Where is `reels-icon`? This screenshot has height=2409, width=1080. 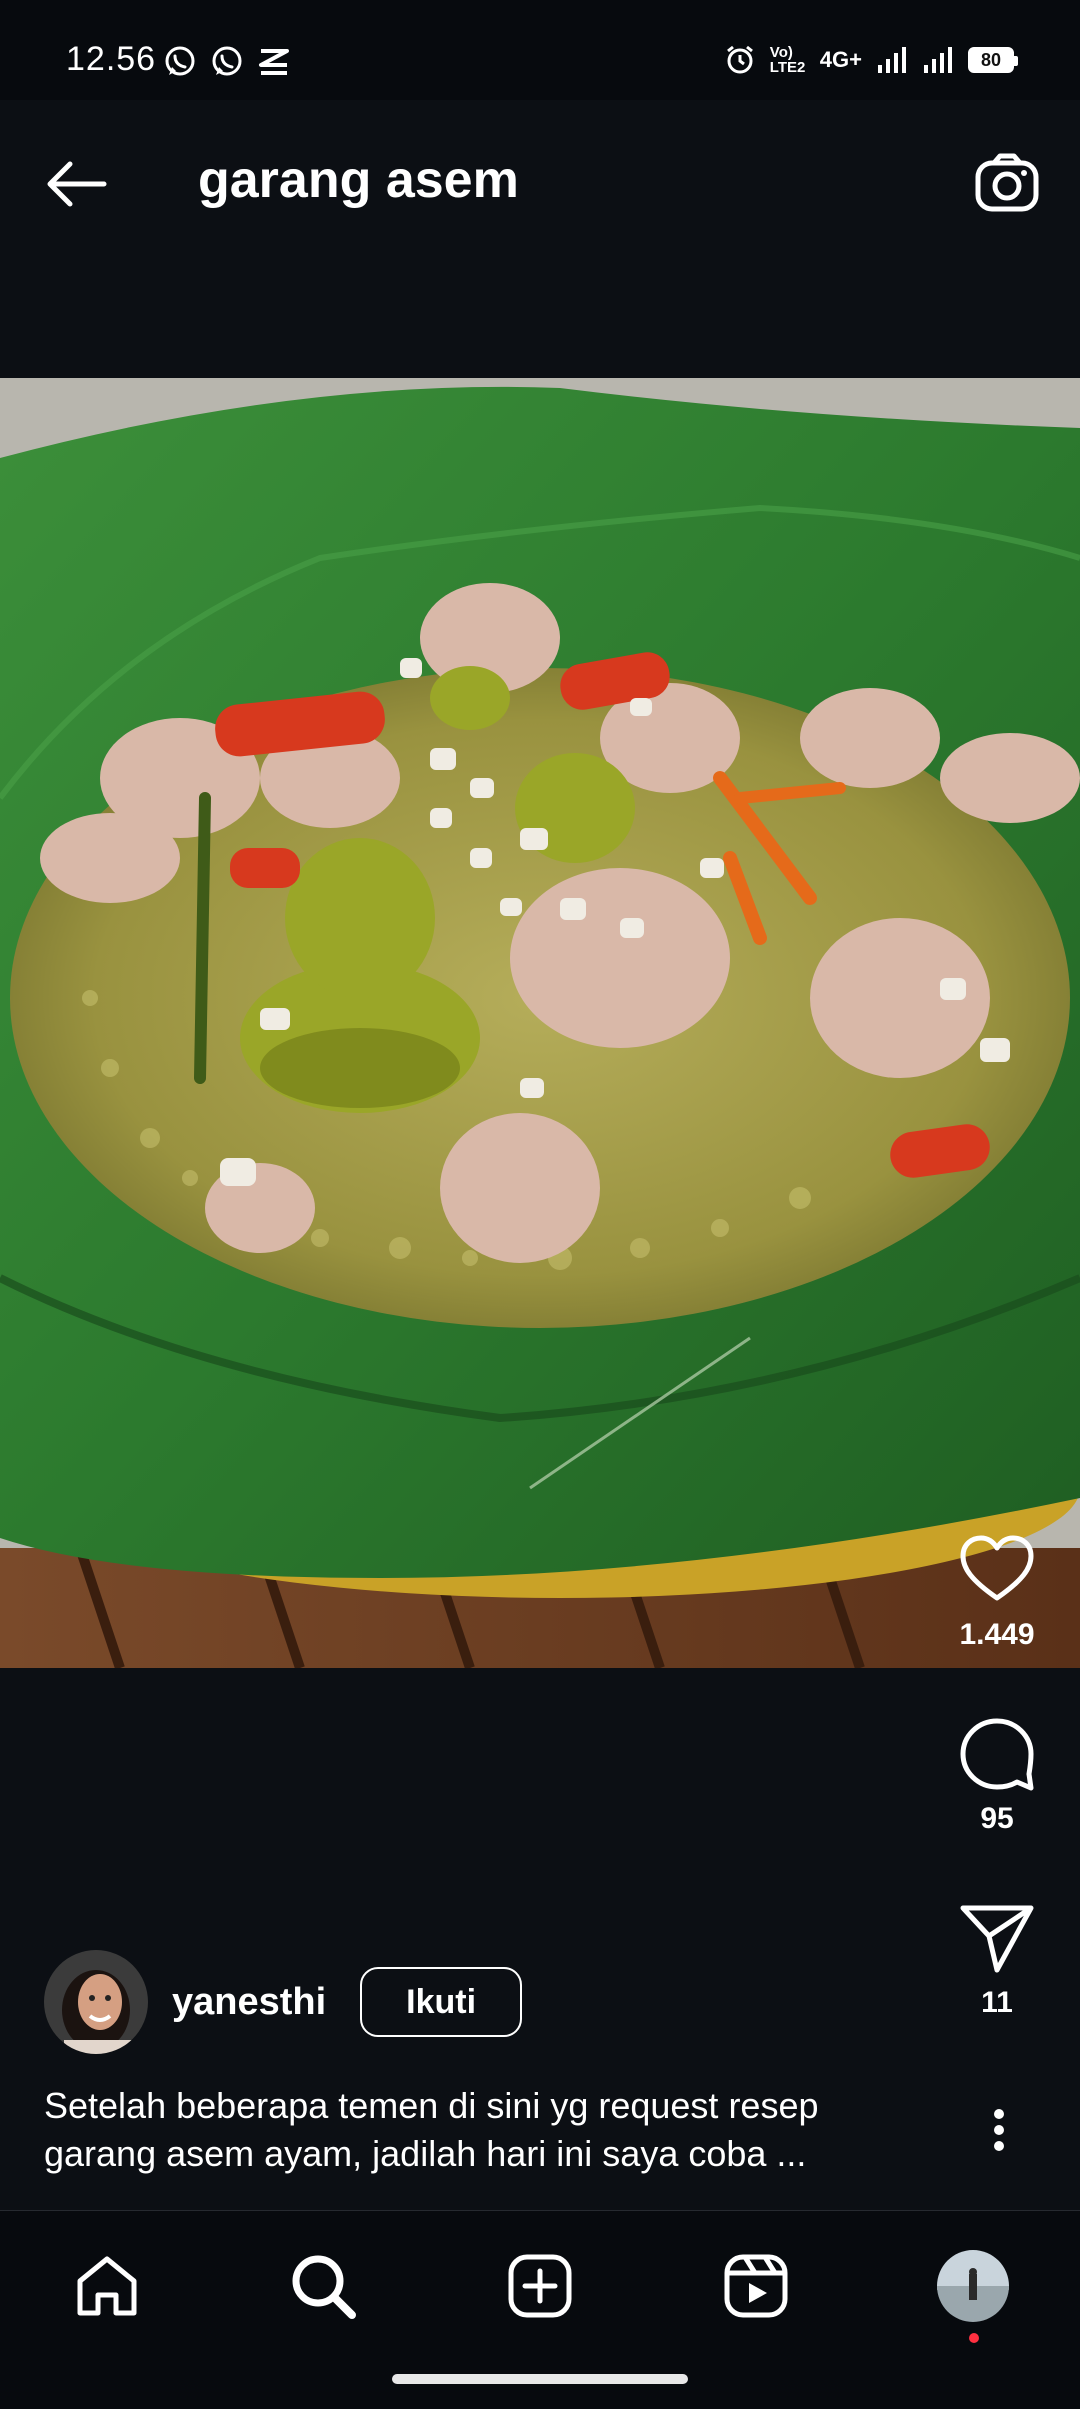 reels-icon is located at coordinates (756, 2286).